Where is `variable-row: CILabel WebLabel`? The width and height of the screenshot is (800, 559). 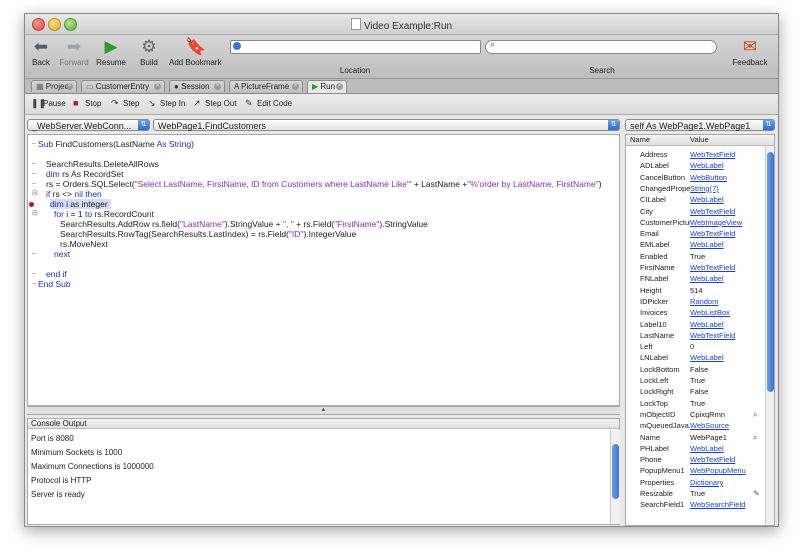 variable-row: CILabel WebLabel is located at coordinates (696, 199).